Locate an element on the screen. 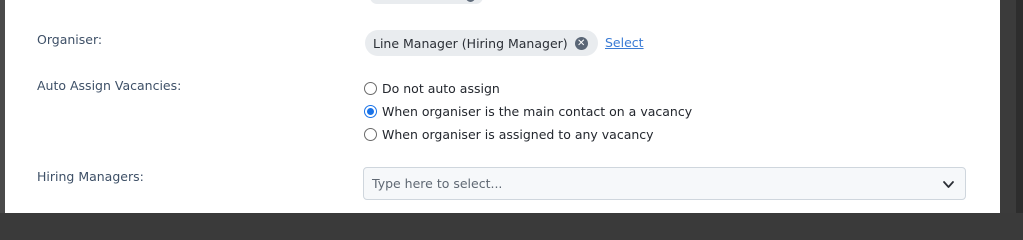 This screenshot has height=240, width=1023. close-icon: ✕ is located at coordinates (581, 43).